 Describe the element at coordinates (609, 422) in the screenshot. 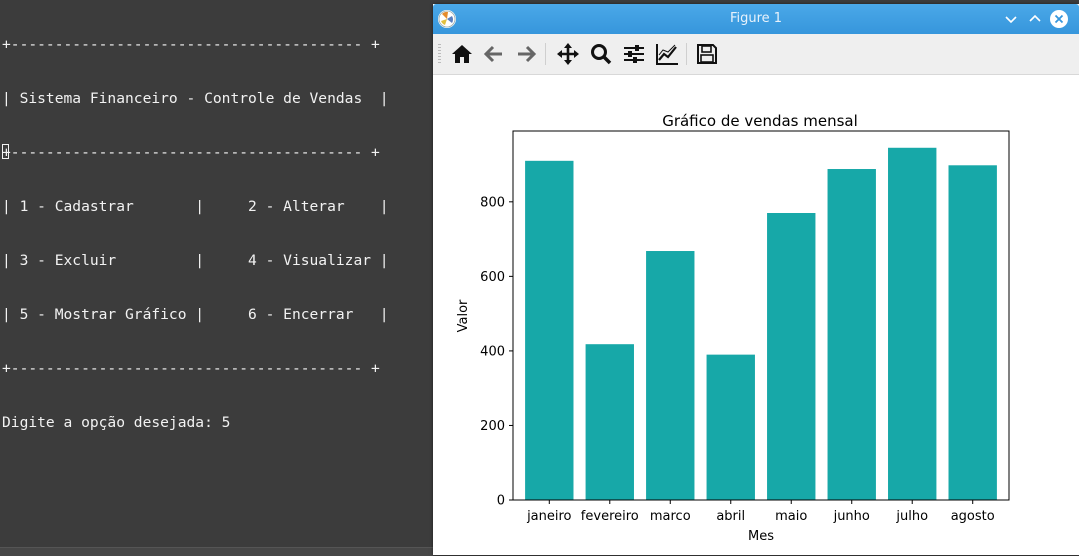

I see `bar-fevereiro` at that location.